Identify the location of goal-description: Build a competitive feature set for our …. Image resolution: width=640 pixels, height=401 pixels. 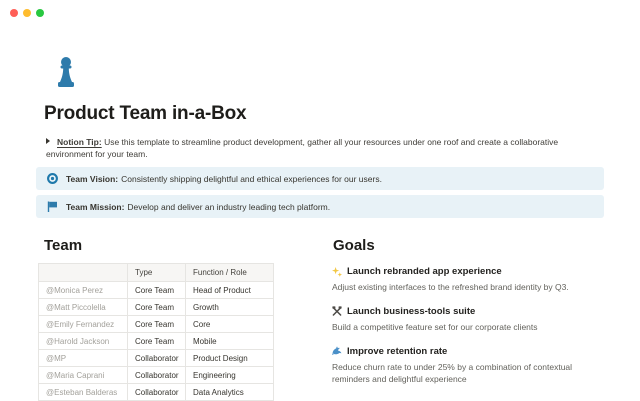
(435, 326).